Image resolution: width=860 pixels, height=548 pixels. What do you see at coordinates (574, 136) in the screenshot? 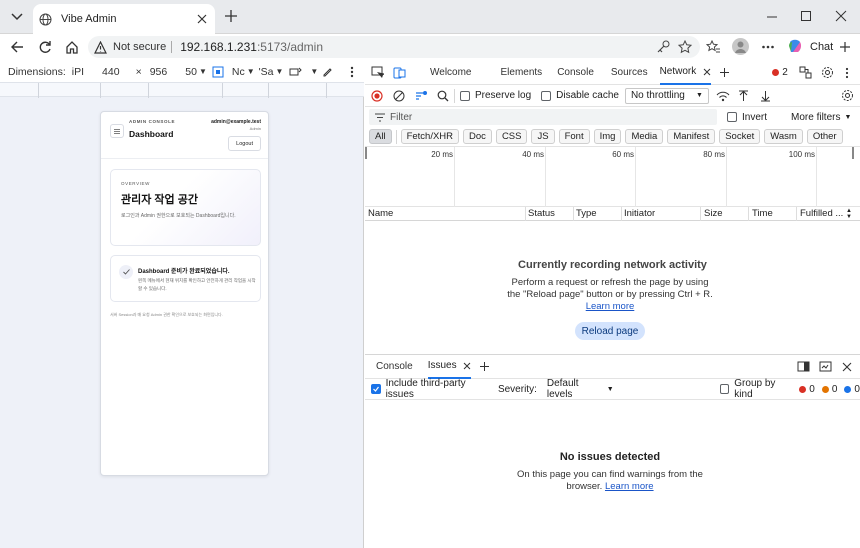
I see `type-filter-font: Font` at bounding box center [574, 136].